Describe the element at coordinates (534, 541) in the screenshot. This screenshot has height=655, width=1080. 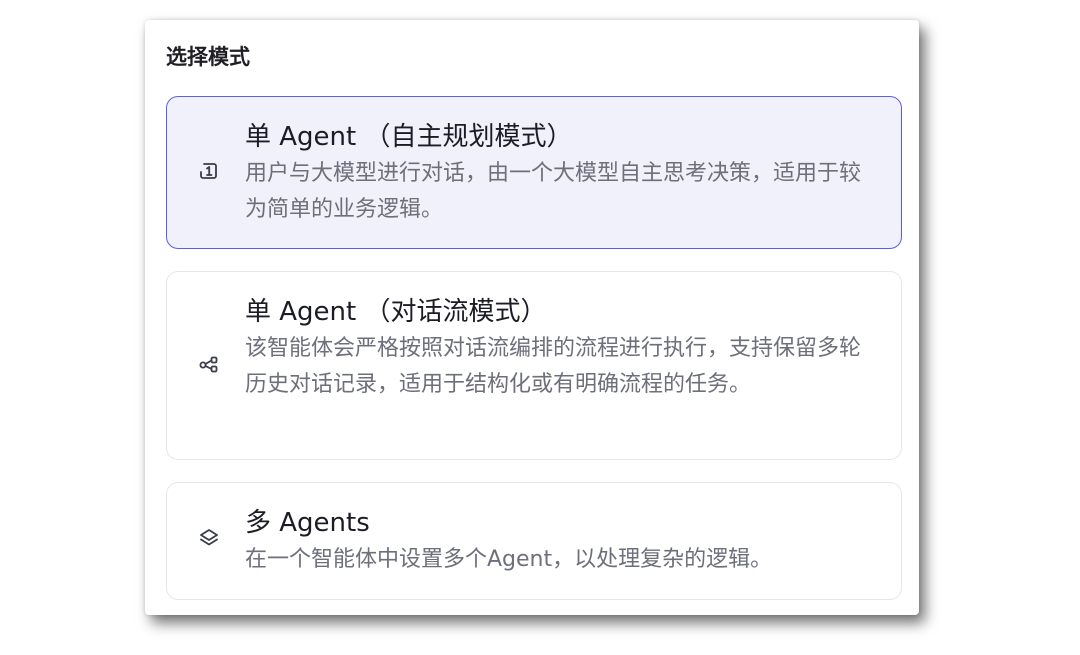
I see `option-multi-agents: 多 Agents 在一个智能体中设置多个Agent，以处理复杂的逻辑。` at that location.